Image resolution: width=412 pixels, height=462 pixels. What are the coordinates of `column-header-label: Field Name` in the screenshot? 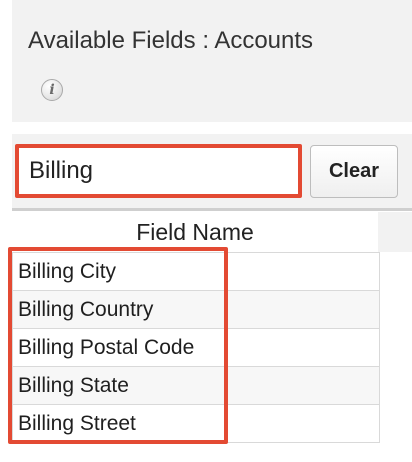 It's located at (195, 231).